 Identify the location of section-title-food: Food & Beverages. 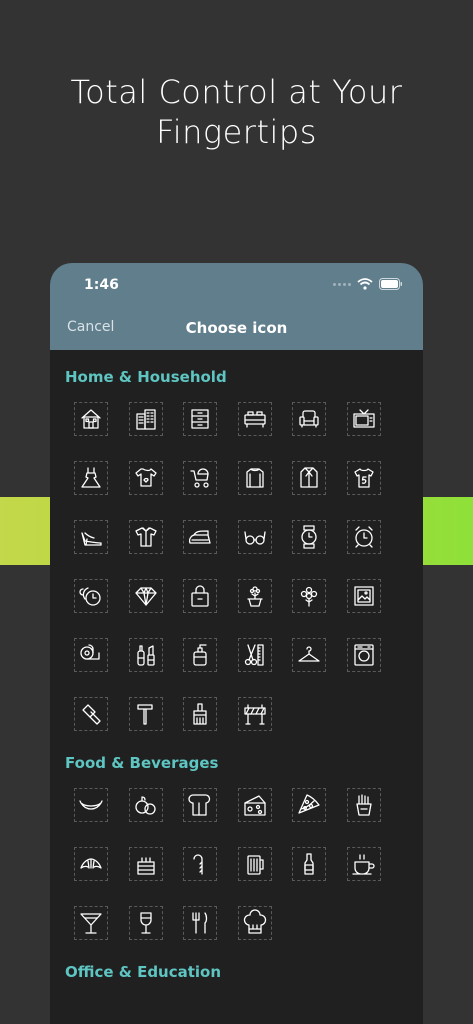
(142, 763).